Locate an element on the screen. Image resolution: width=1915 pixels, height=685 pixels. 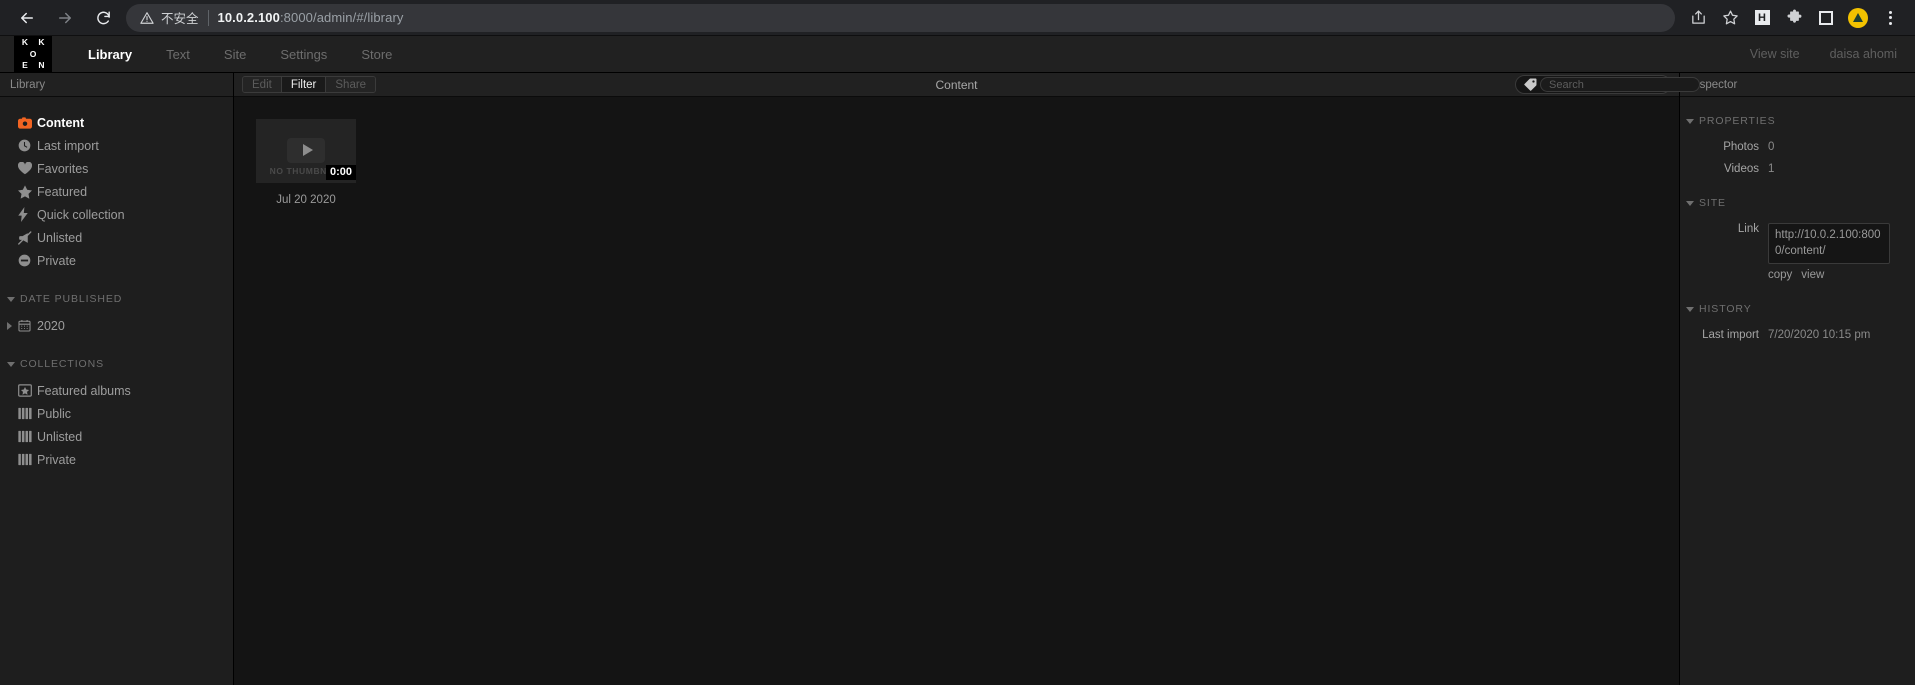
profile-avatar-icon is located at coordinates (1858, 18).